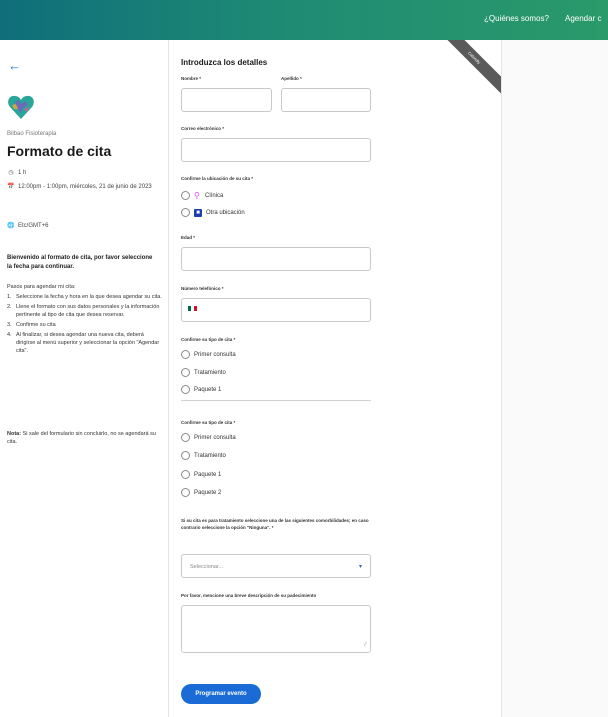  Describe the element at coordinates (360, 567) in the screenshot. I see `chevron-down-icon: ▾` at that location.